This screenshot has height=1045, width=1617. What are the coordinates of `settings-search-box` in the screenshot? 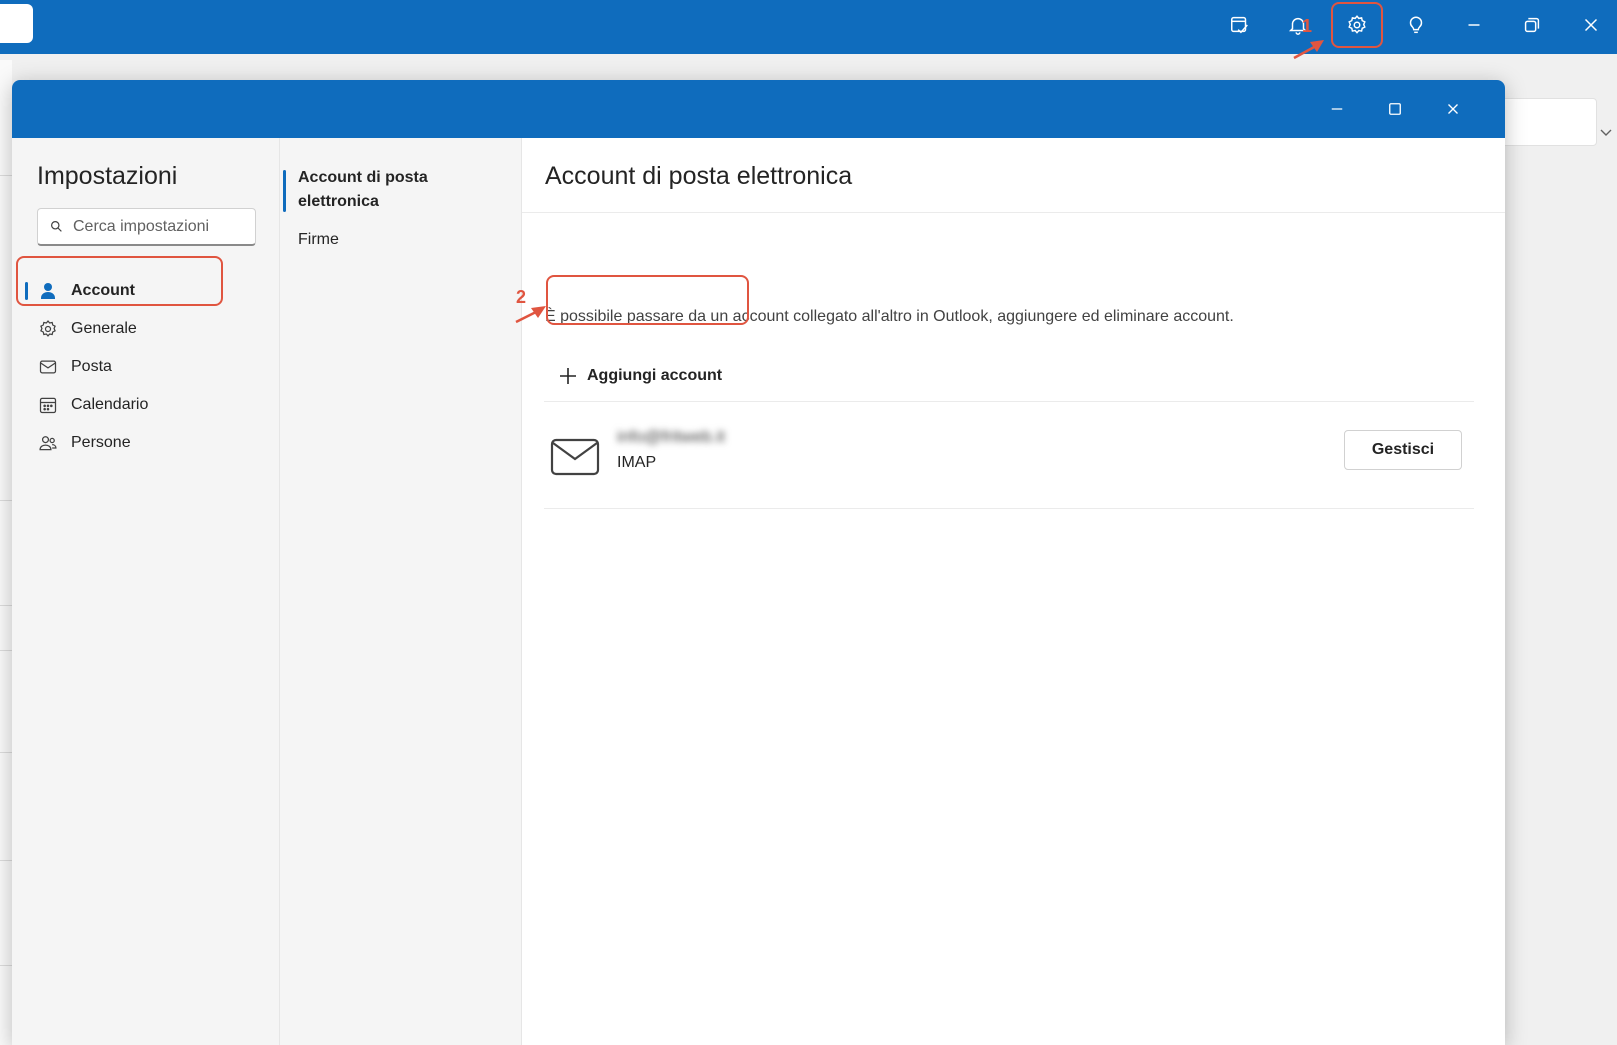 It's located at (146, 227).